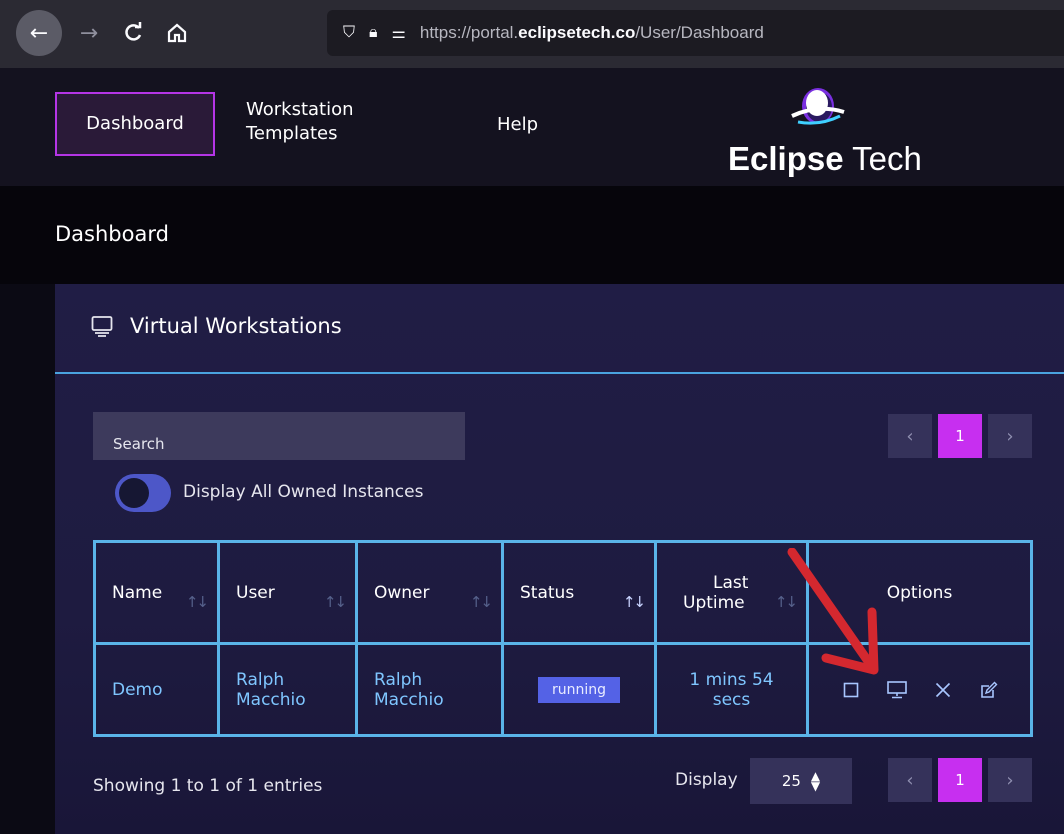  I want to click on column-header-owner: Owner ↑↓, so click(429, 592).